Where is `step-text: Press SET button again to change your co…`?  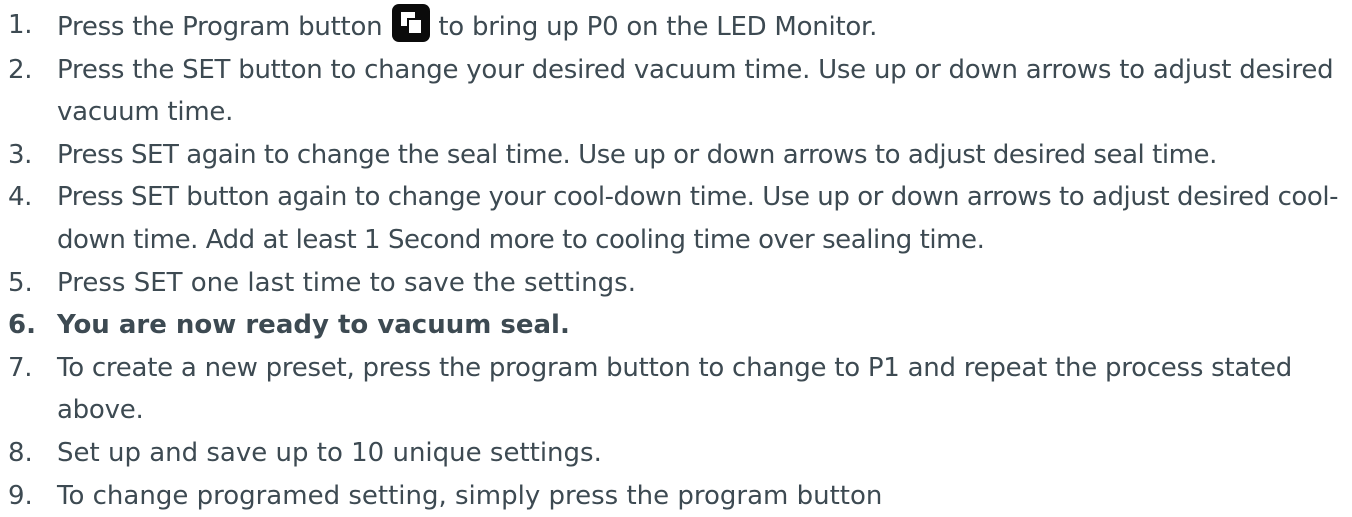 step-text: Press SET button again to change your co… is located at coordinates (698, 218).